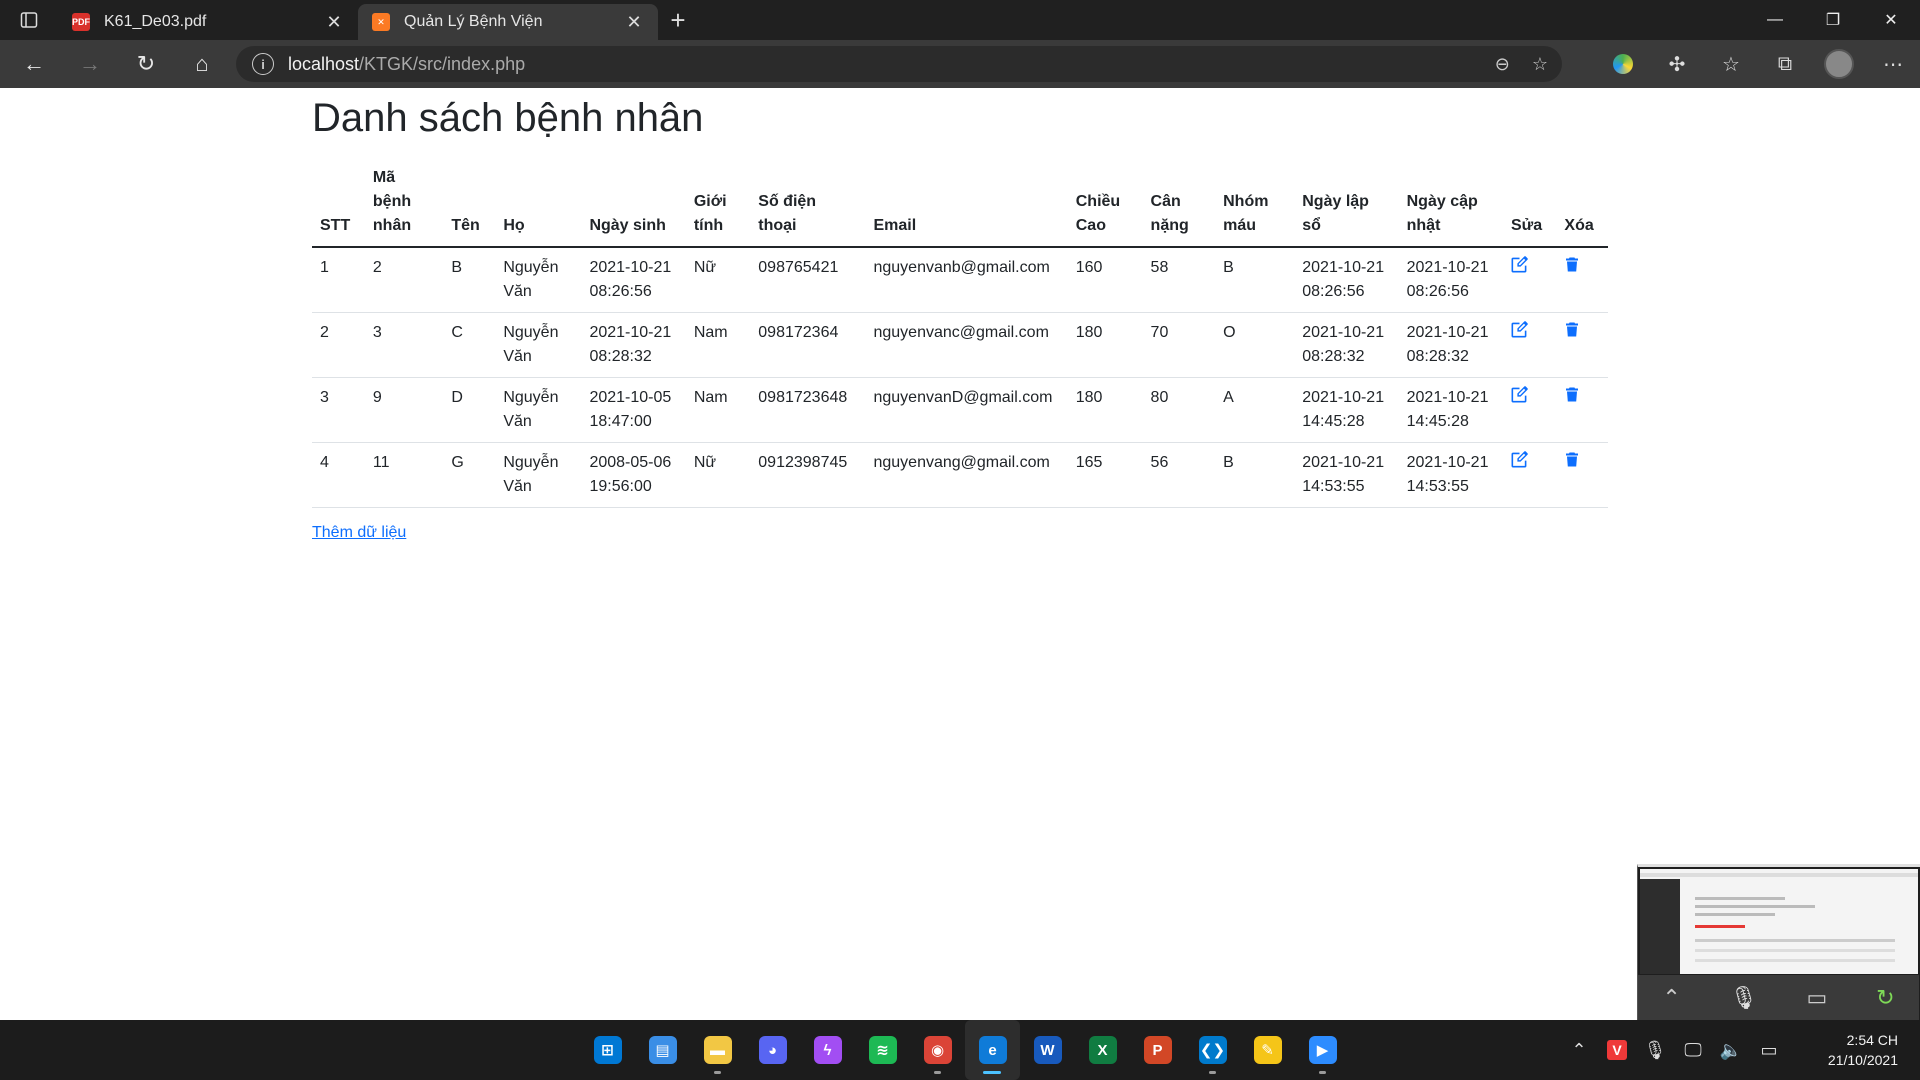 Image resolution: width=1920 pixels, height=1080 pixels. Describe the element at coordinates (263, 64) in the screenshot. I see `info-icon: i` at that location.